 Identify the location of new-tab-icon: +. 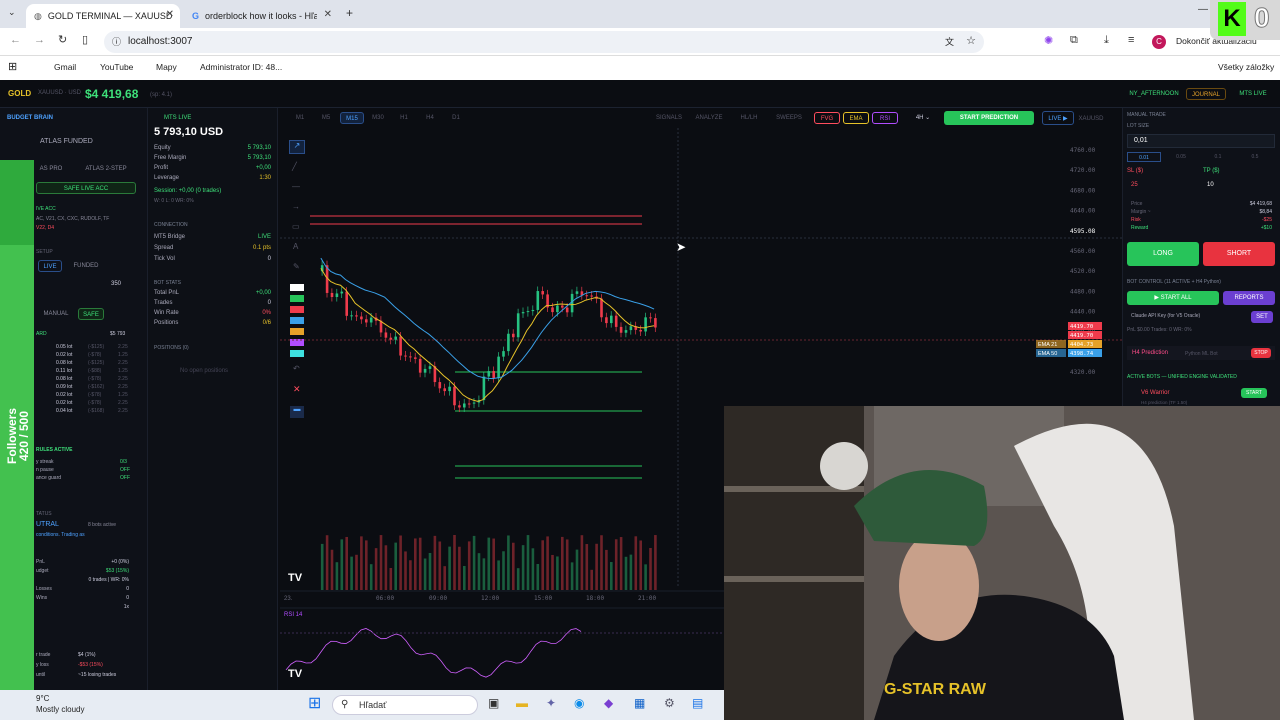
(349, 13).